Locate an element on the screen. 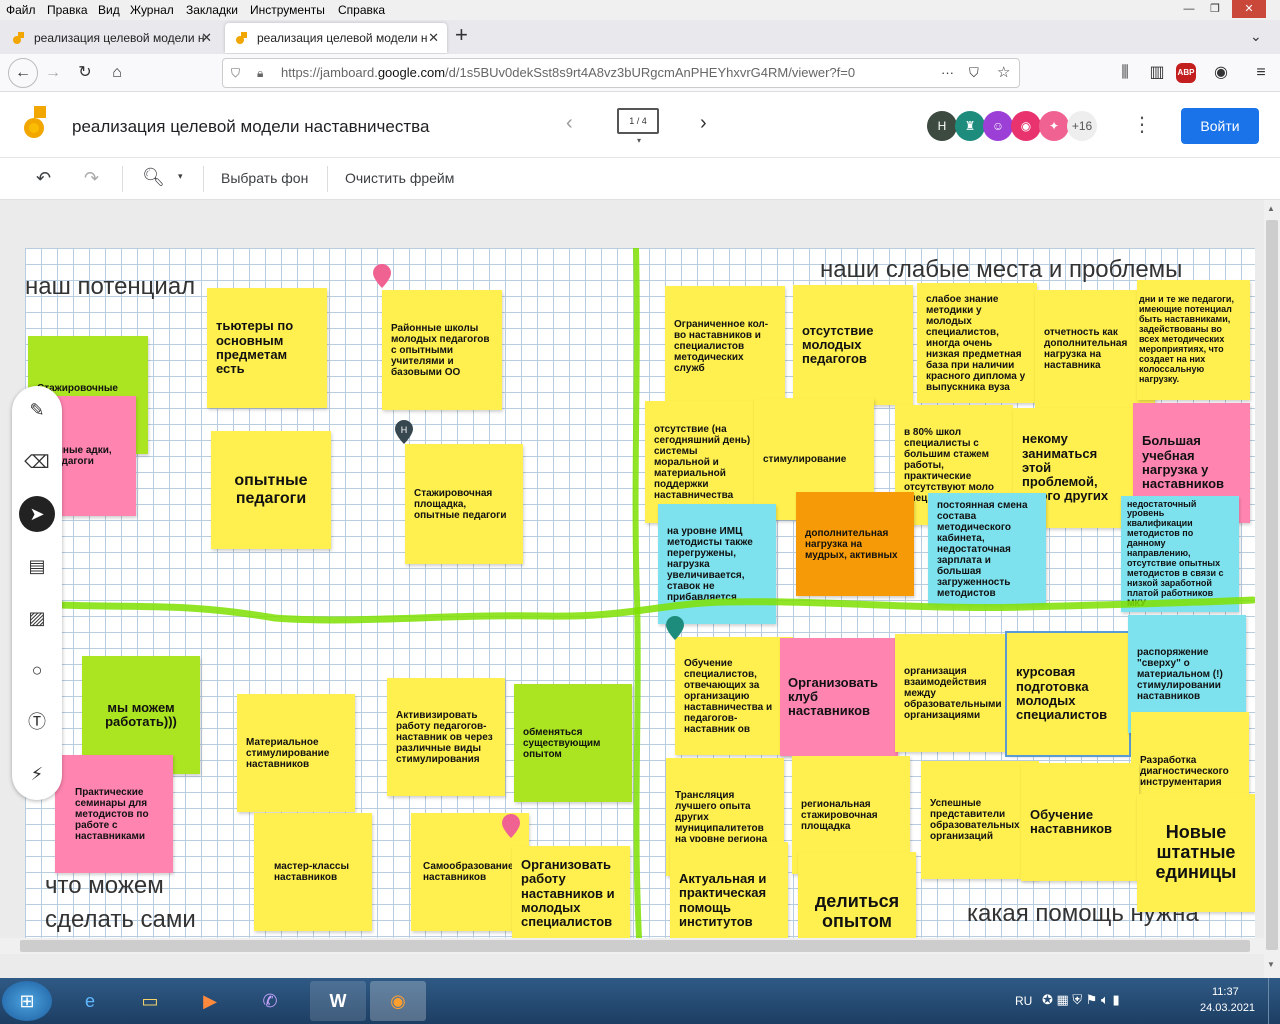 The height and width of the screenshot is (1024, 1280). forward-button-icon: → is located at coordinates (53, 73).